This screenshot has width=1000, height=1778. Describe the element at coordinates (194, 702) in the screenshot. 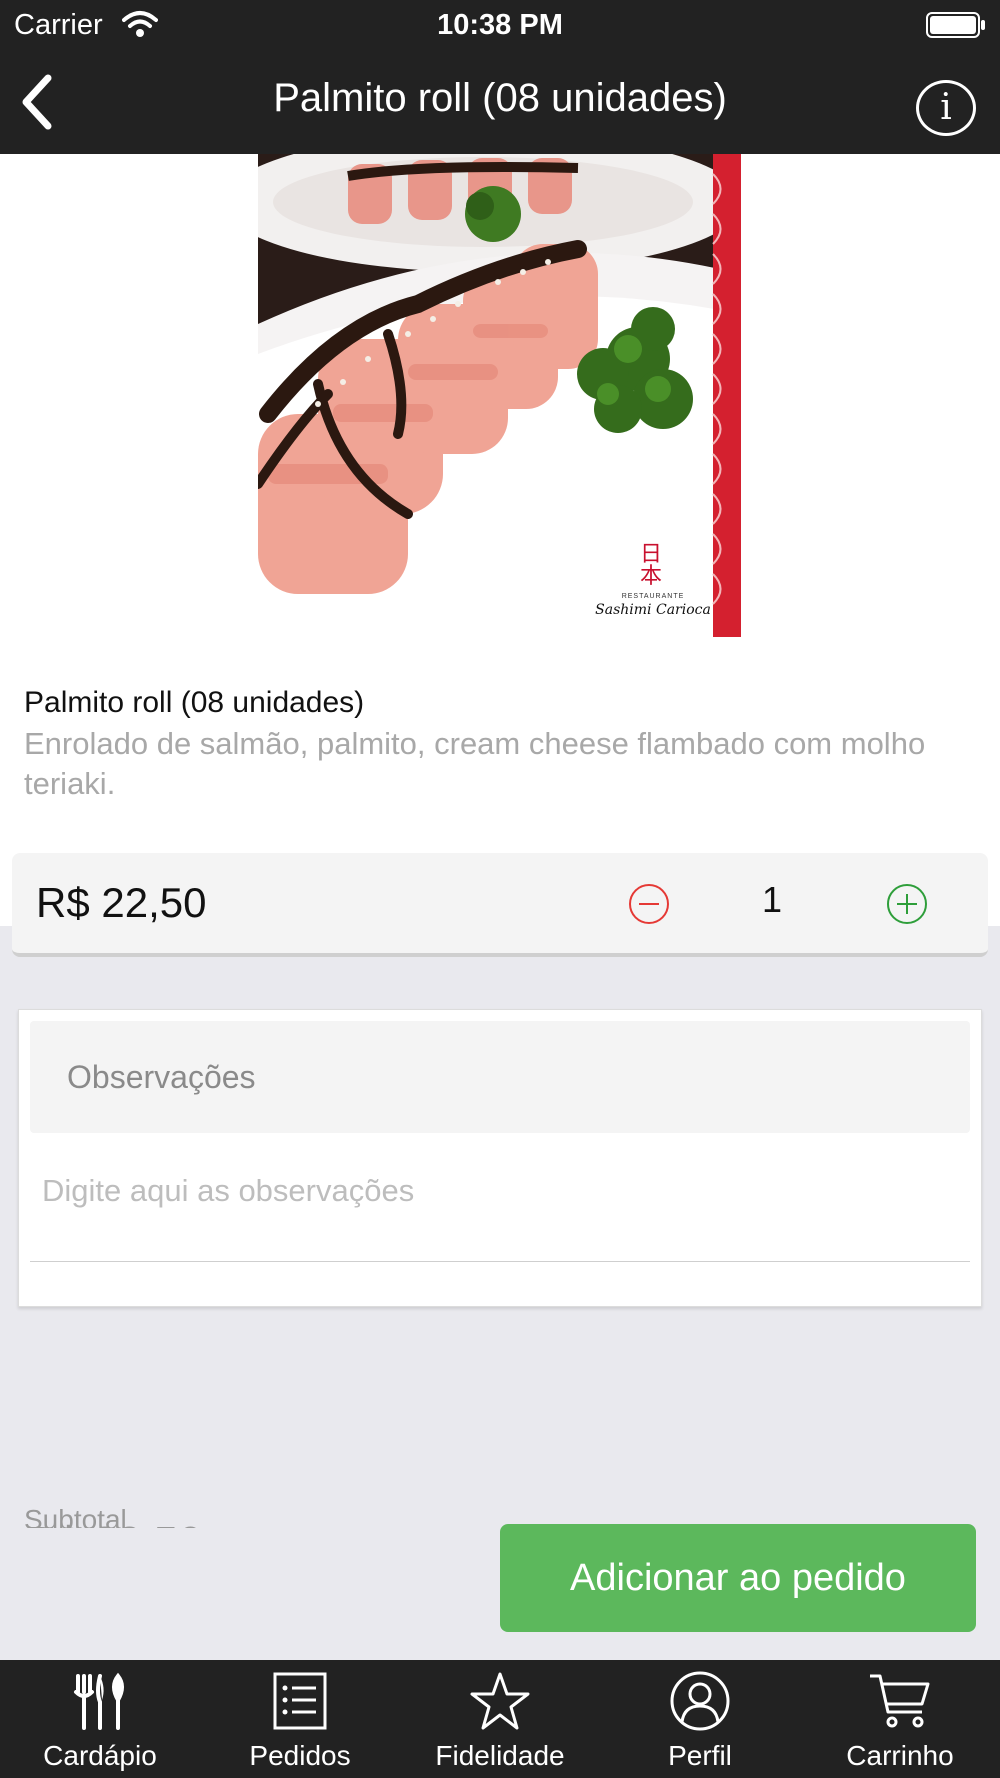

I see `product-name: Palmito roll (08 unidades)` at that location.